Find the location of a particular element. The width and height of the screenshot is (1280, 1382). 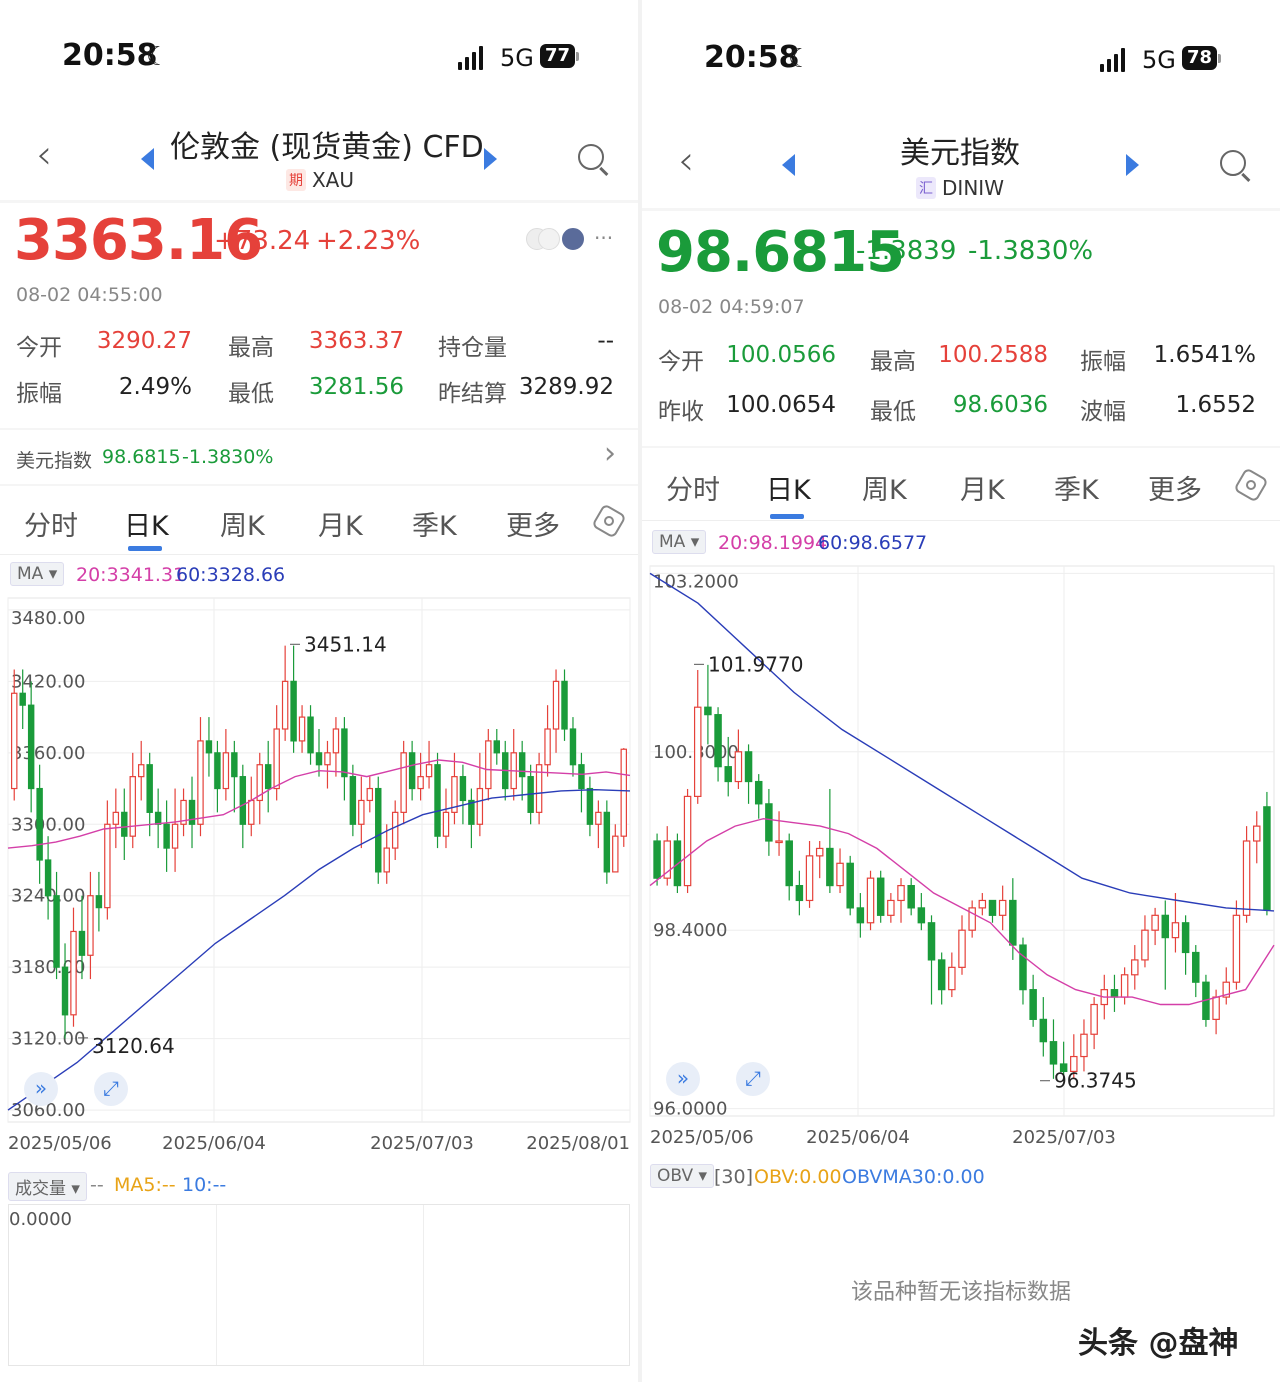

high-label: 3451.14 is located at coordinates (345, 644).